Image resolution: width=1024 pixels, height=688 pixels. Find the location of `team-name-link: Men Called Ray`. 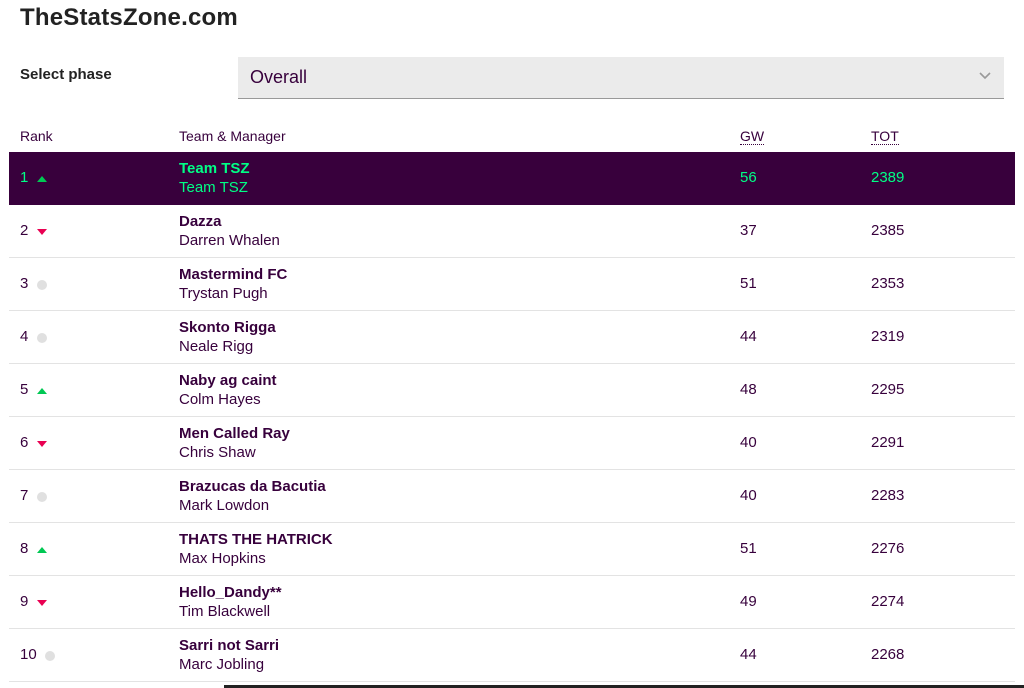

team-name-link: Men Called Ray is located at coordinates (234, 433).